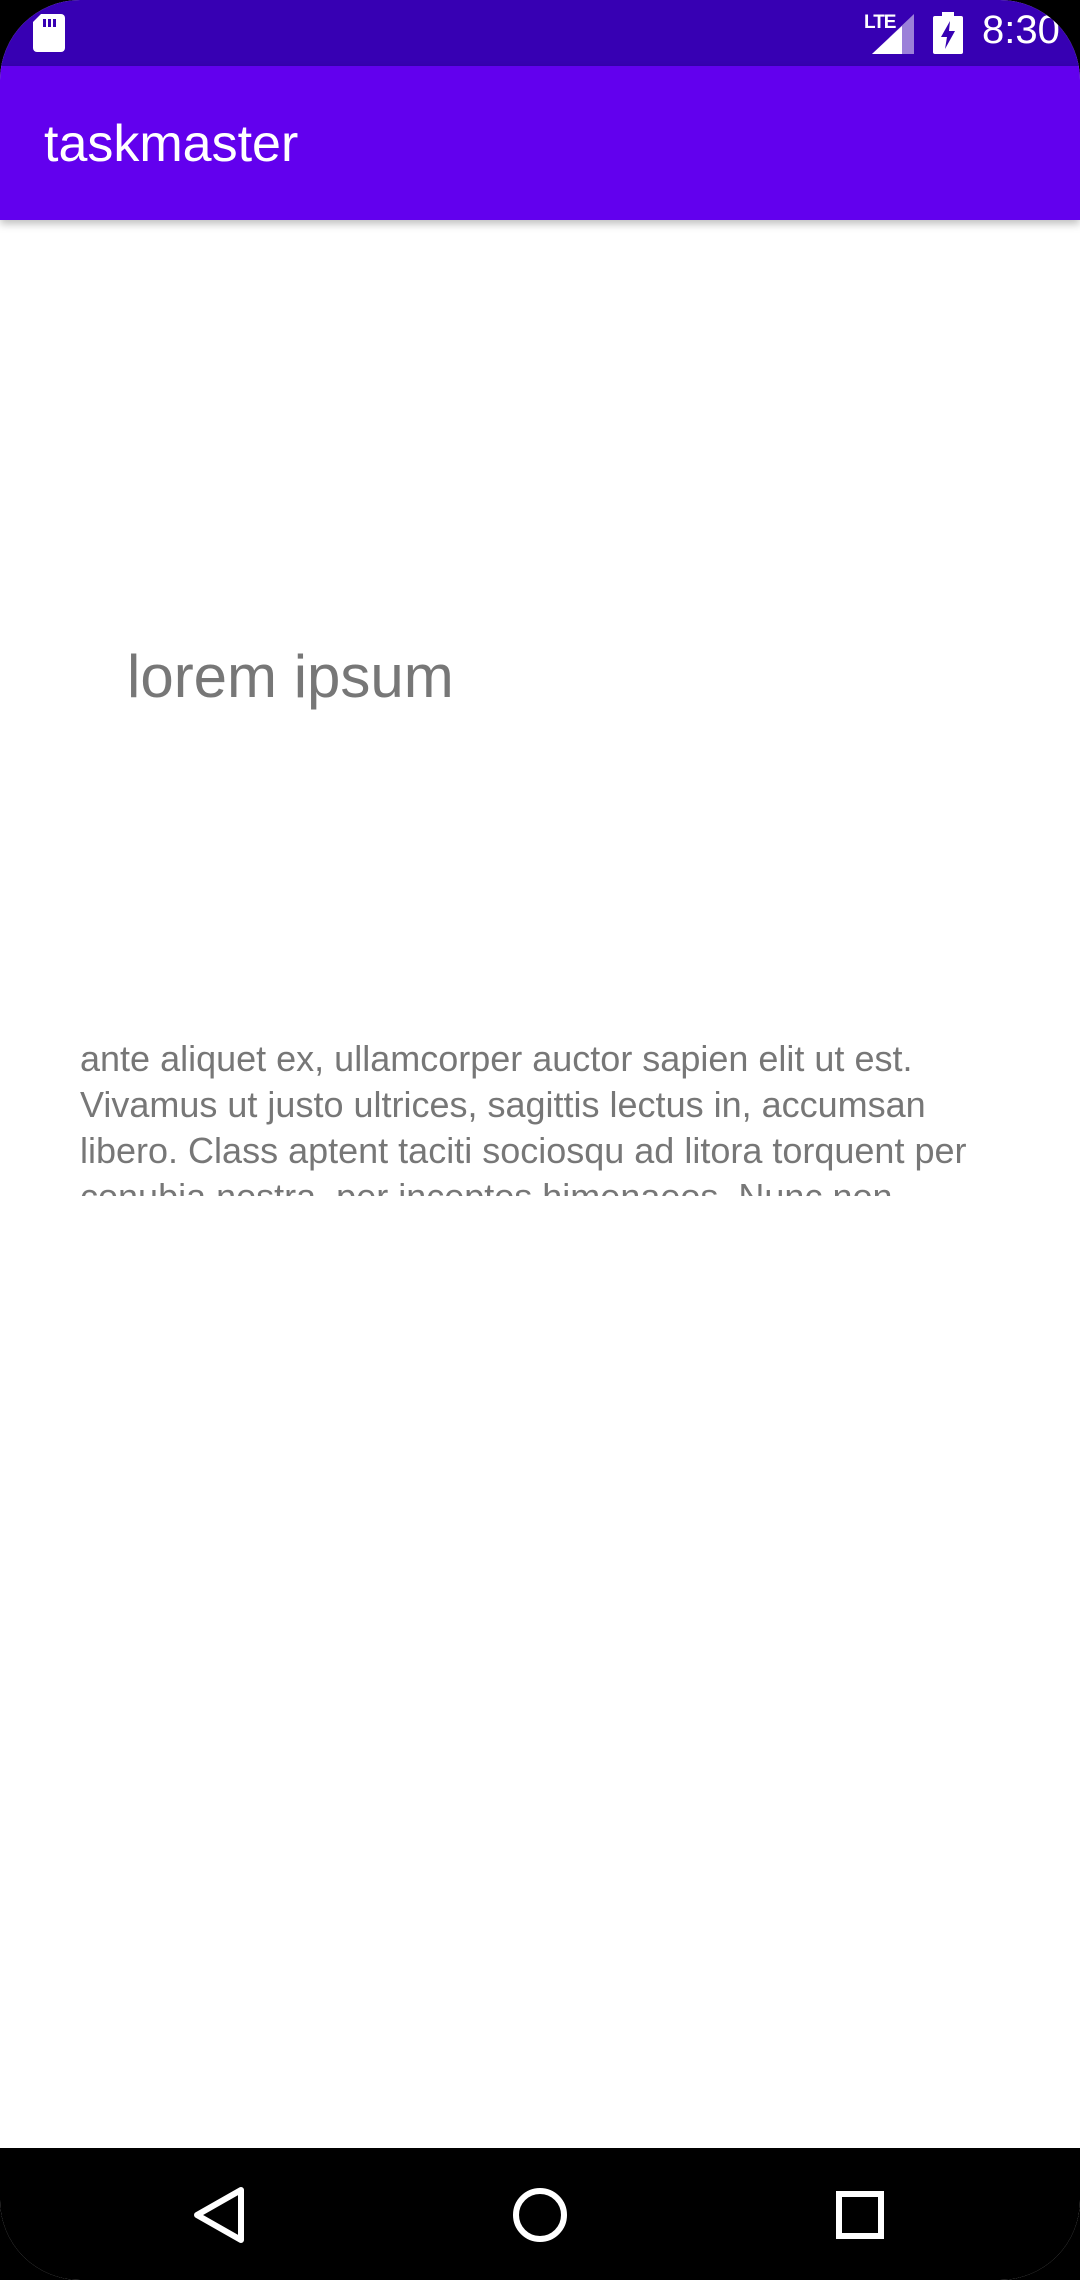 The image size is (1080, 2280). I want to click on home-icon, so click(540, 2215).